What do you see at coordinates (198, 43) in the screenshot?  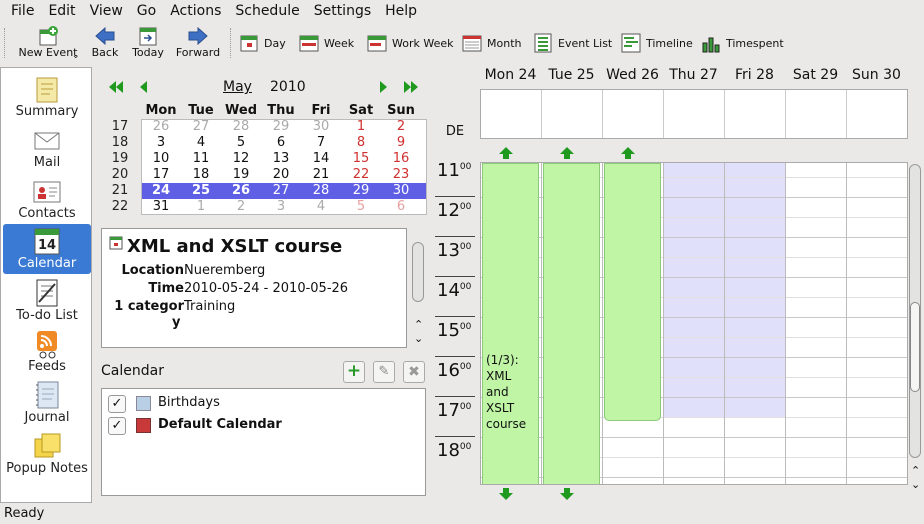 I see `forward-button: Forward` at bounding box center [198, 43].